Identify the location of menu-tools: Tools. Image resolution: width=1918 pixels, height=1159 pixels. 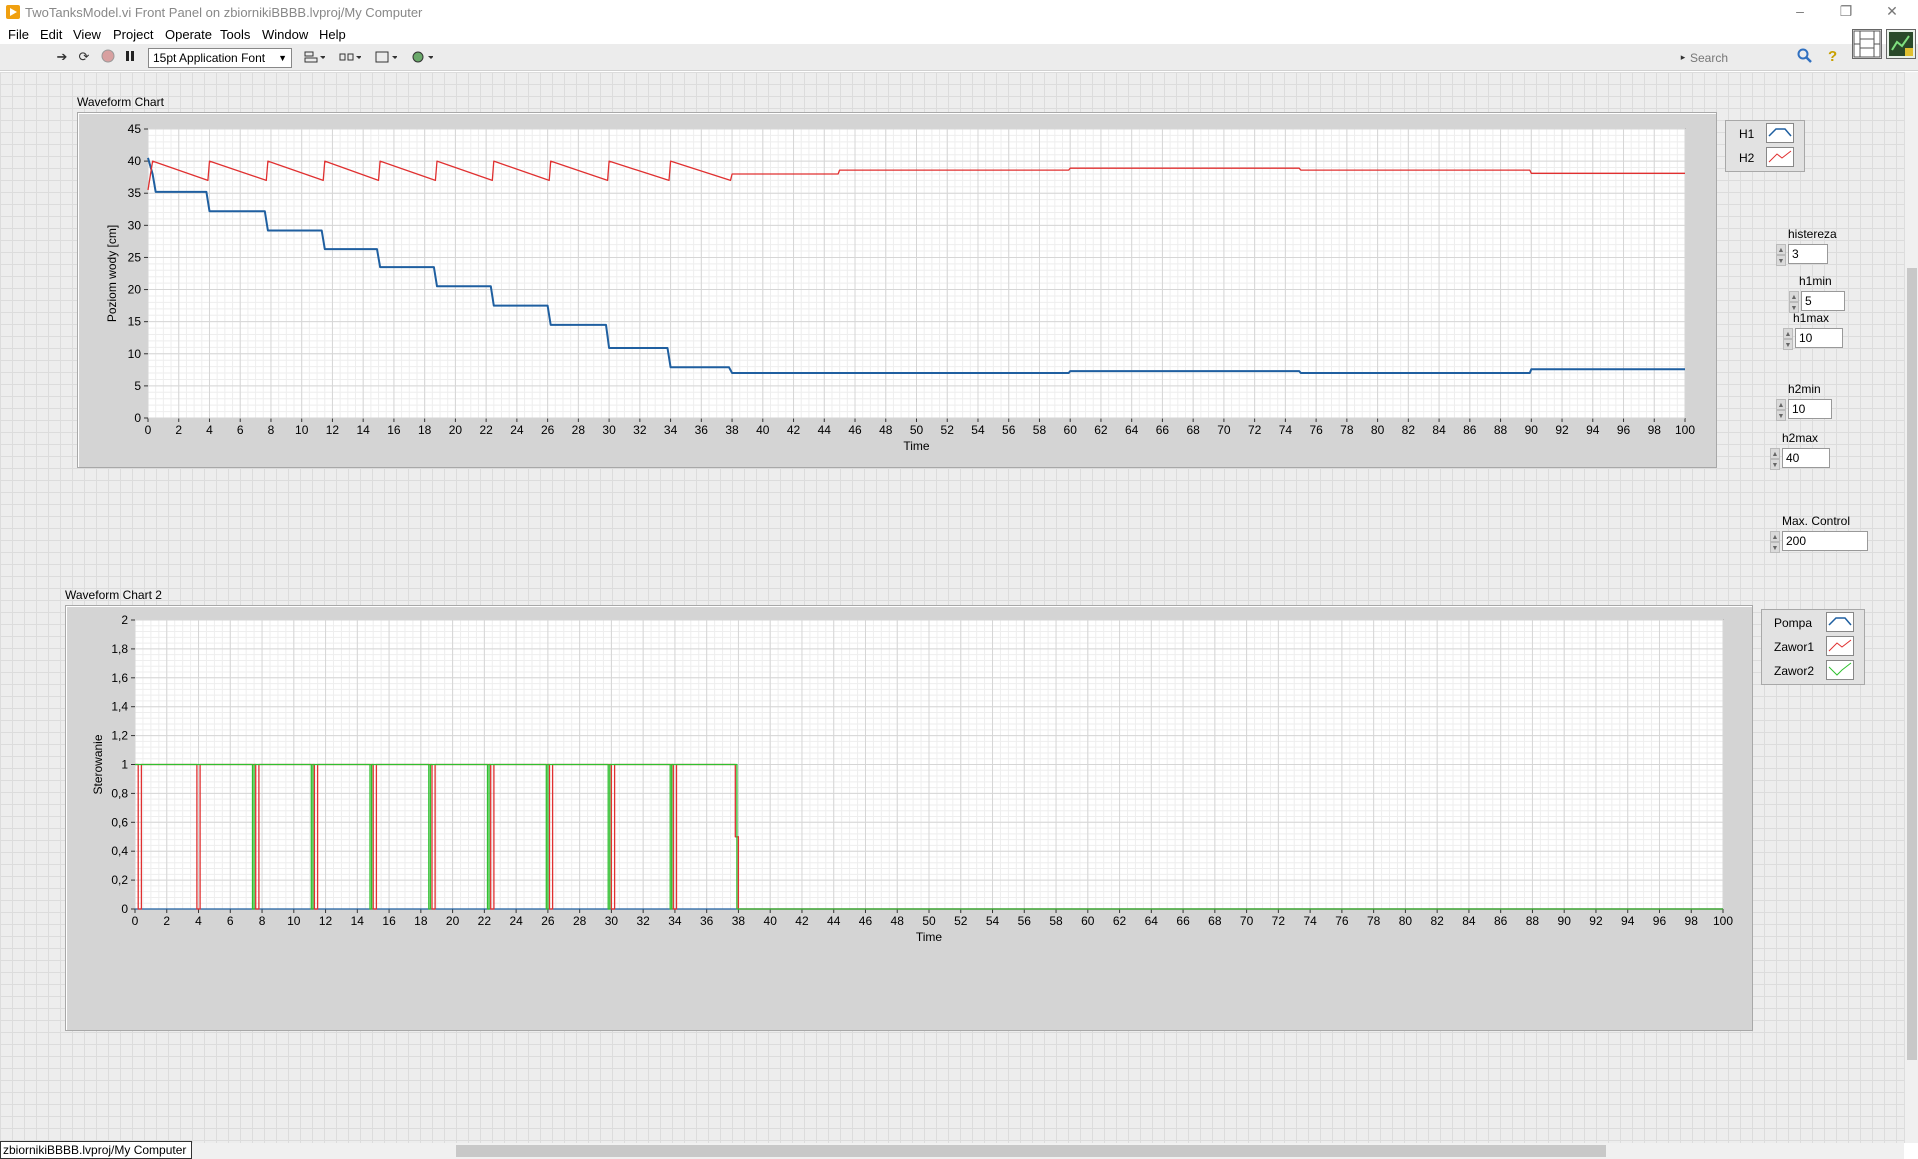
(235, 34).